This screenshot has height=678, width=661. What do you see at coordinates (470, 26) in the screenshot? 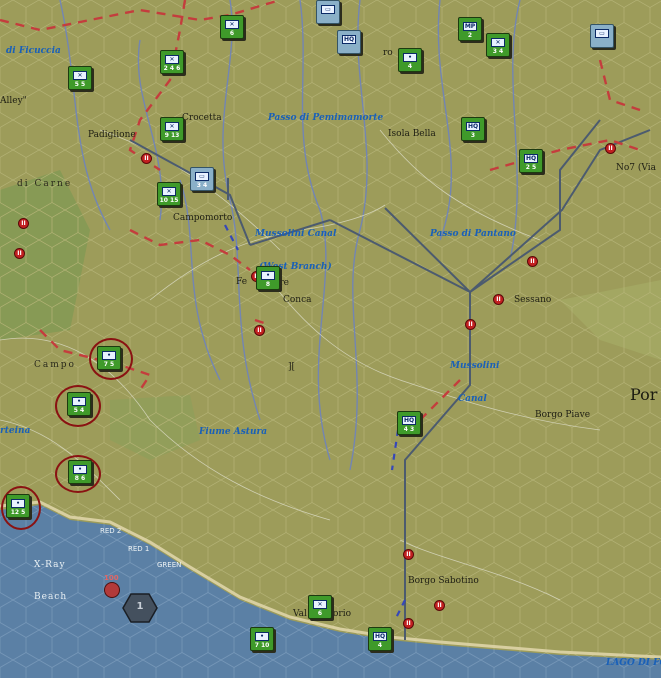
I see `unit-type-icon: MP` at bounding box center [470, 26].